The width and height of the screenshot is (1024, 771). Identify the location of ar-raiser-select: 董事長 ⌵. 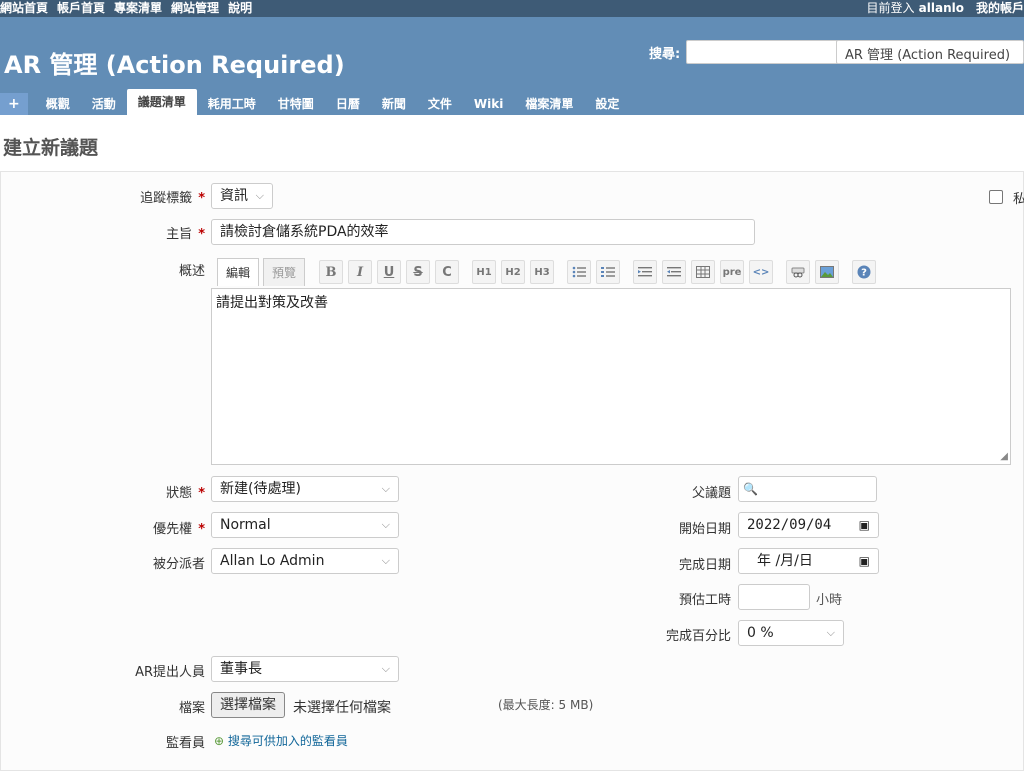
(305, 669).